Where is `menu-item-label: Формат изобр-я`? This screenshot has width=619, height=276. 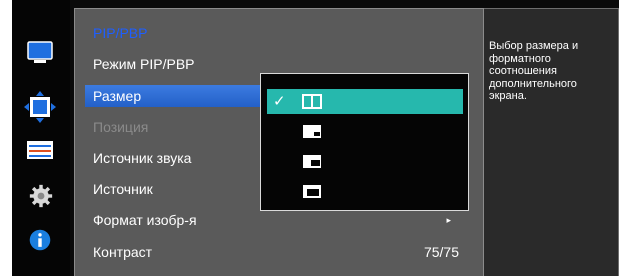 menu-item-label: Формат изобр-я is located at coordinates (145, 220).